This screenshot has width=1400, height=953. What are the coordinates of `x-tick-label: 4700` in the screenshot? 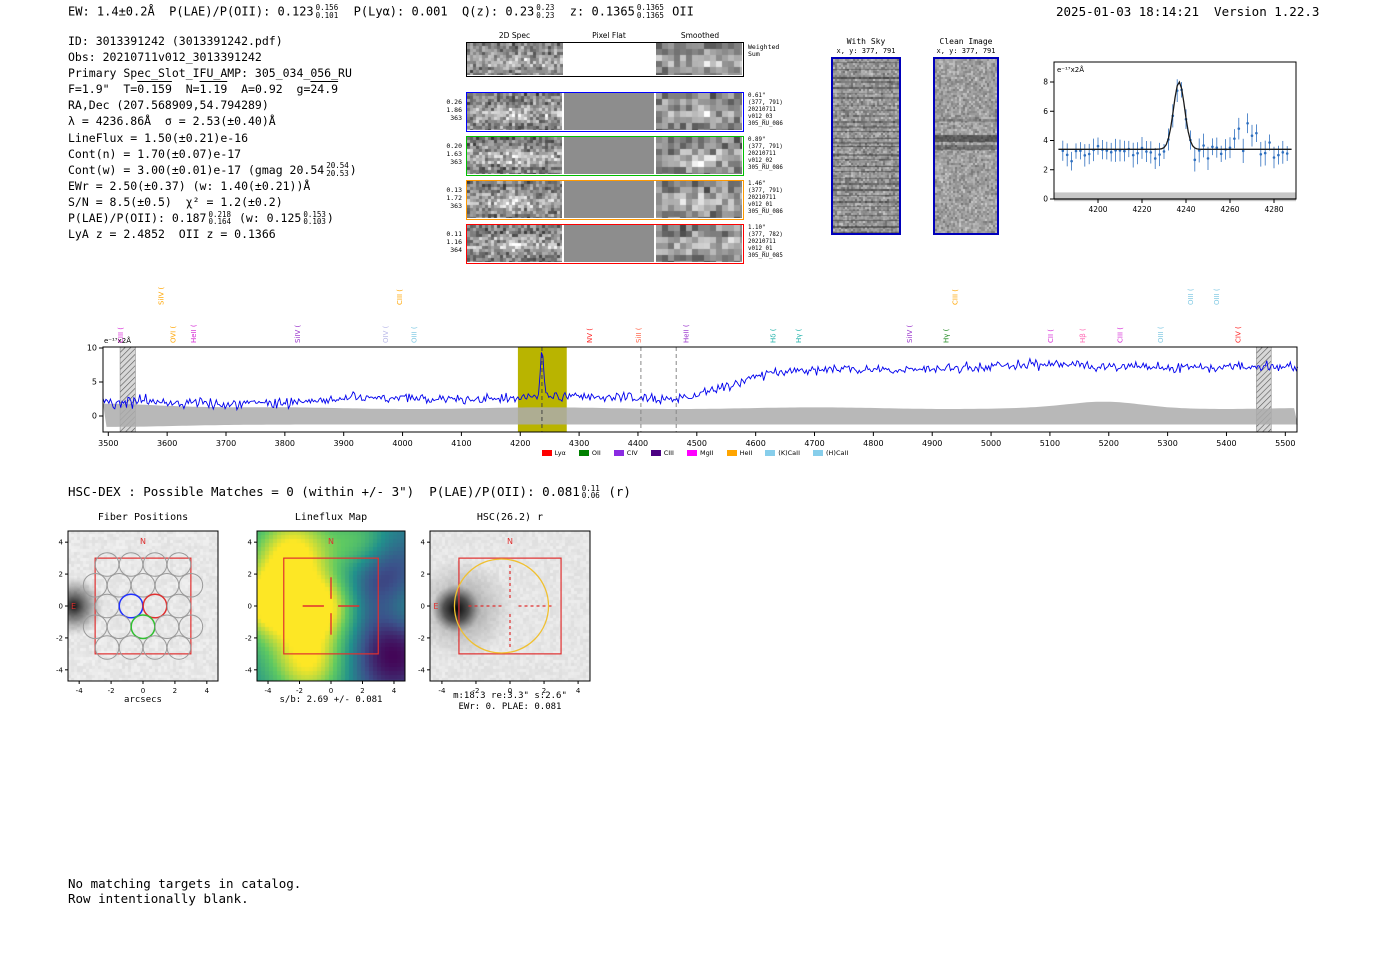 It's located at (814, 443).